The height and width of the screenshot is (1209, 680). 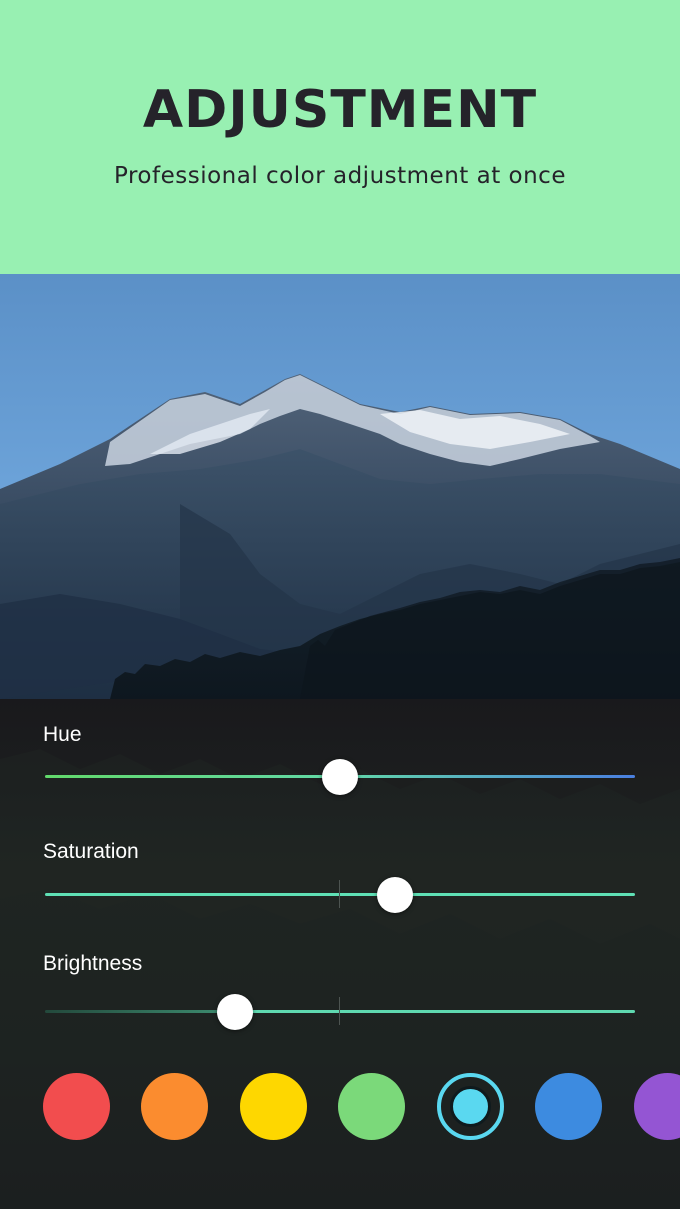 I want to click on saturation-slider-track, so click(x=340, y=894).